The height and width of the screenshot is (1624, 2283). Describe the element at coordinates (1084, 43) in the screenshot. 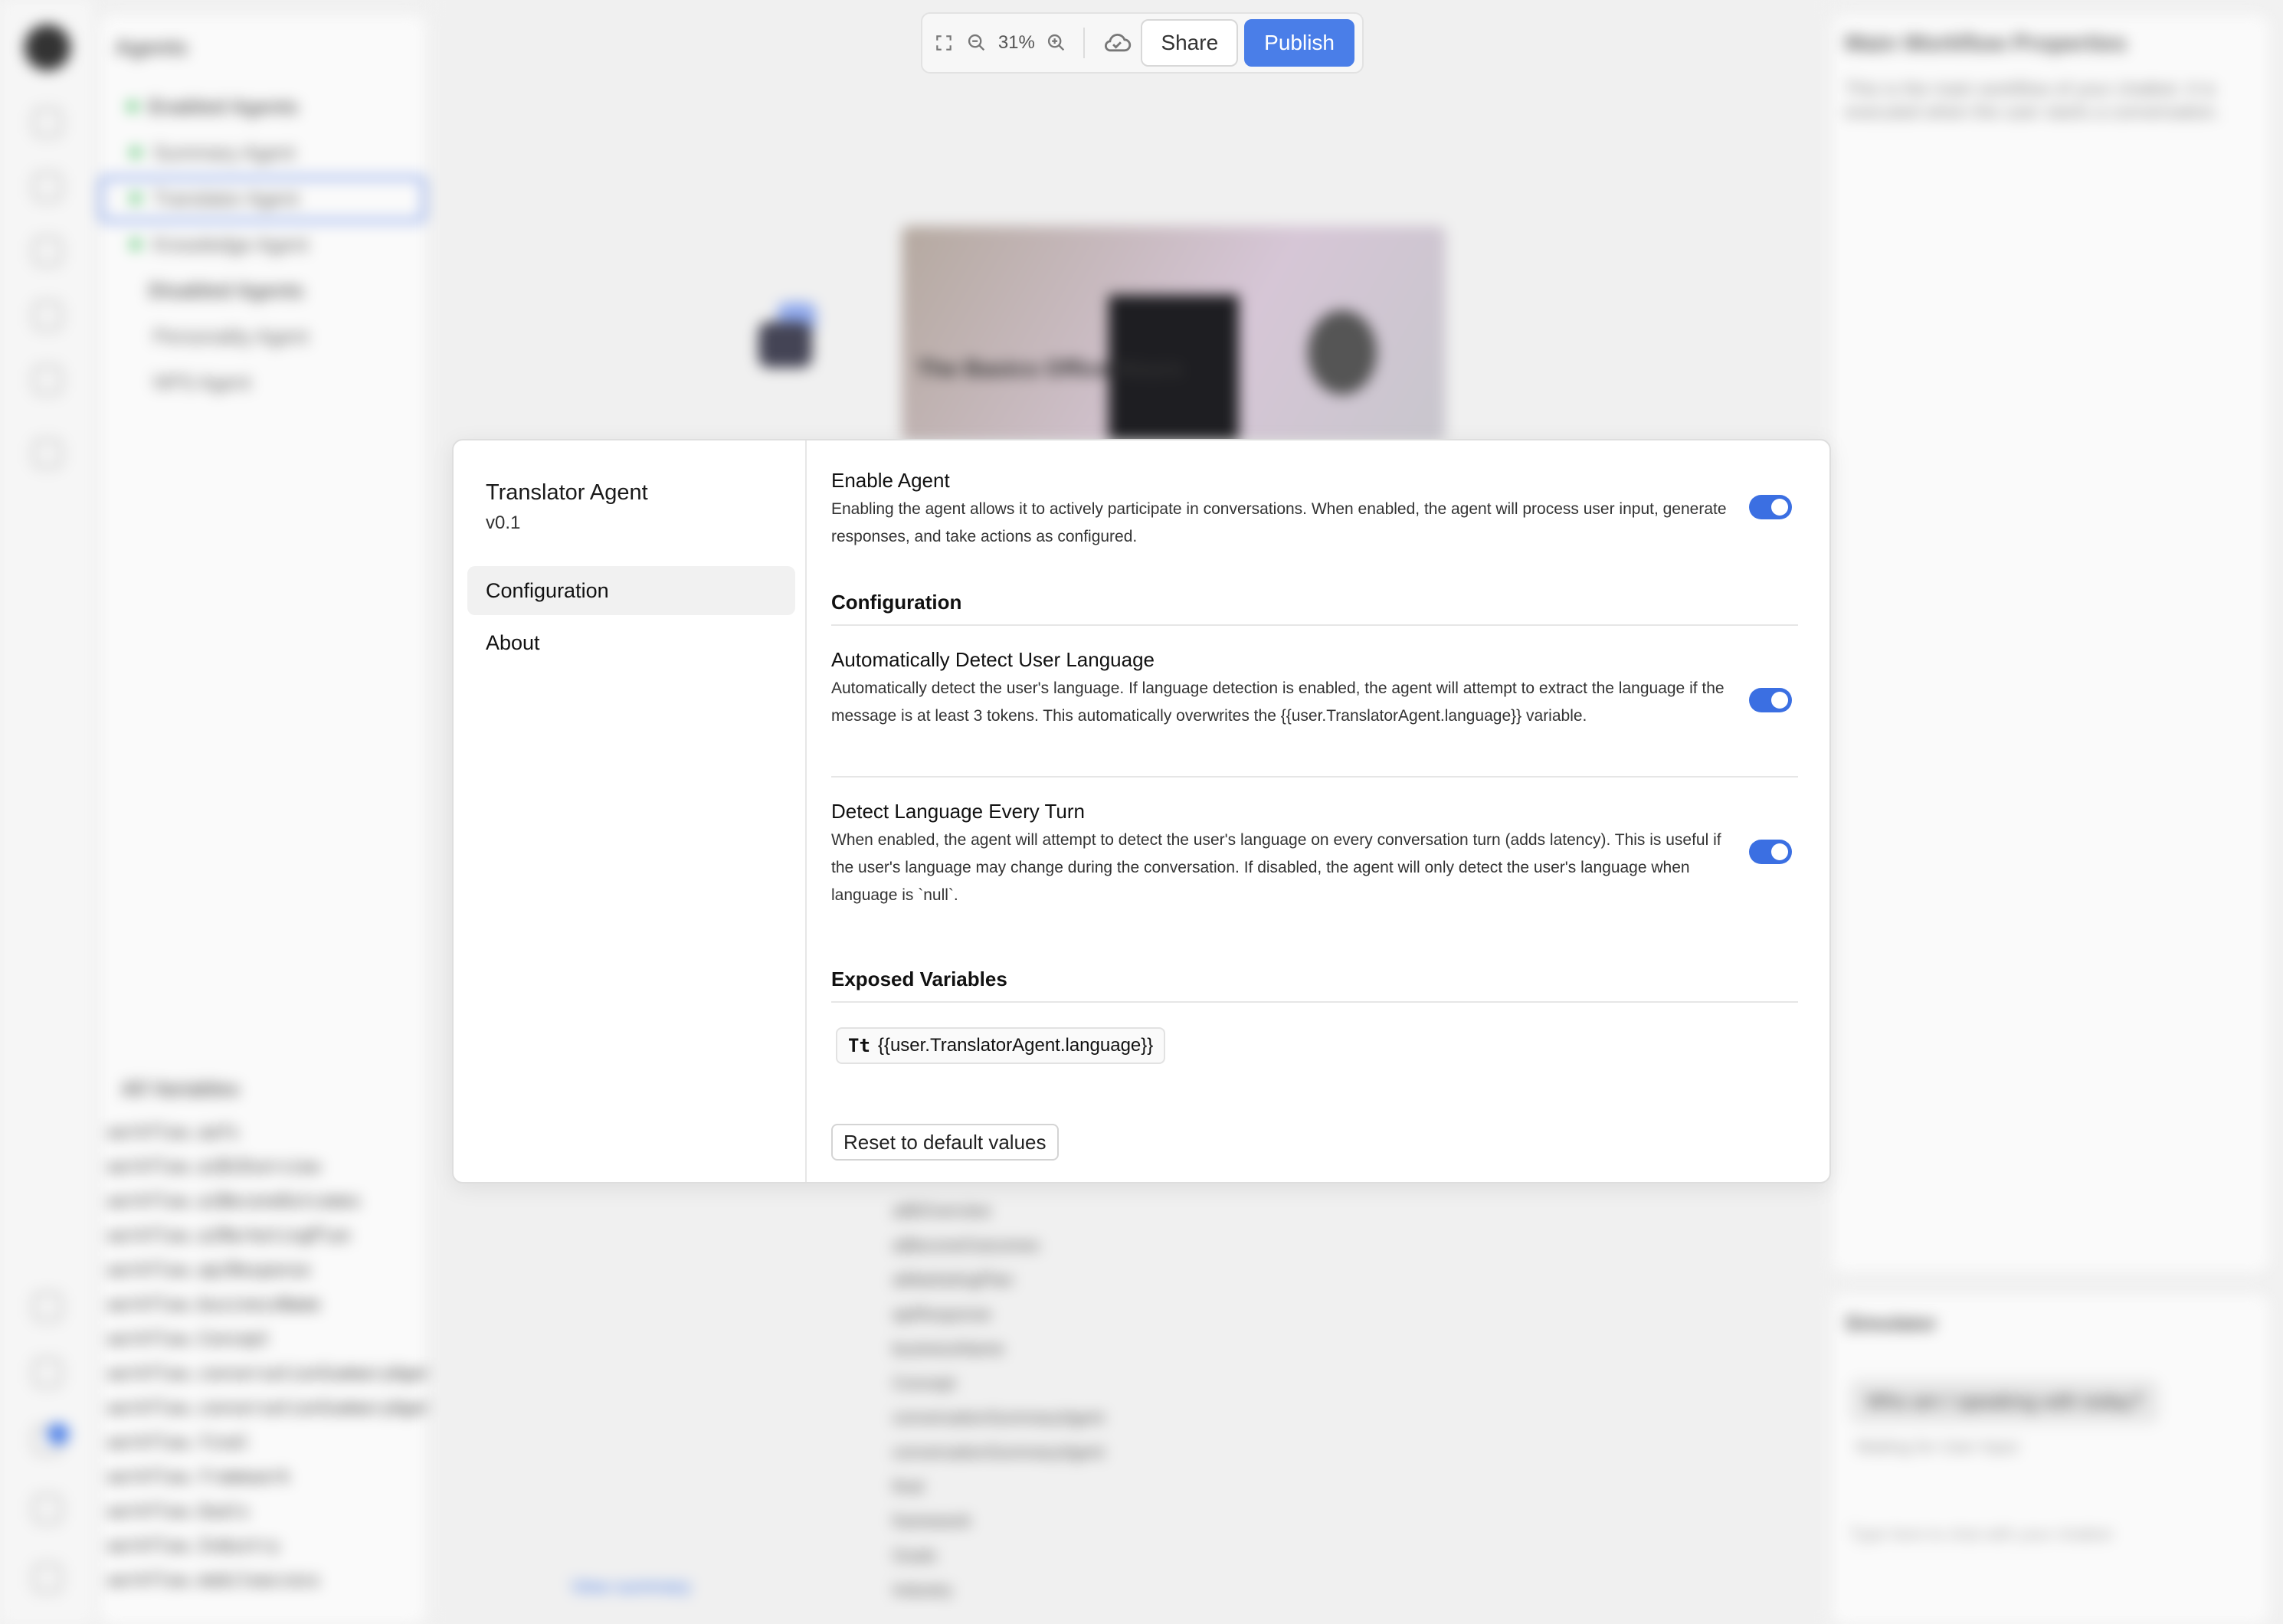

I see `toolbar-divider` at that location.